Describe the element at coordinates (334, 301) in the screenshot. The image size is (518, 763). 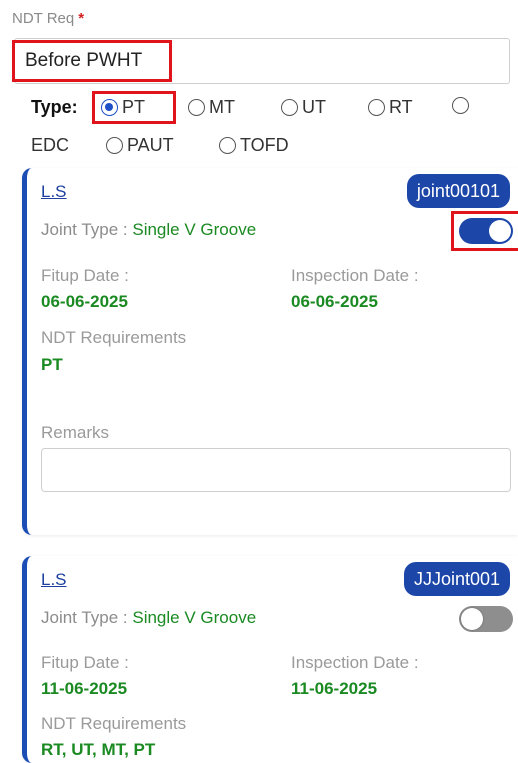
I see `inspection-date-value: 06-06-2025` at that location.